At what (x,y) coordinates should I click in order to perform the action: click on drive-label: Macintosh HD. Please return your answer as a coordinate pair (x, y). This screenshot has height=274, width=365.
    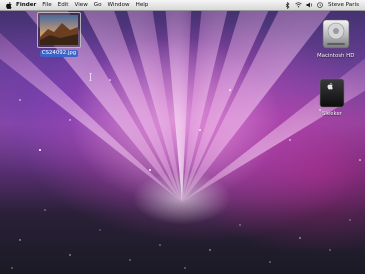
    Looking at the image, I should click on (335, 56).